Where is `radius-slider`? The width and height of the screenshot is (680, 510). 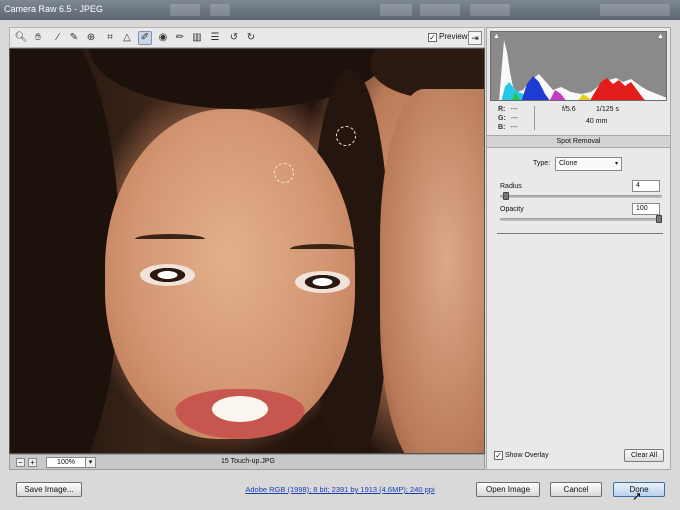
radius-slider is located at coordinates (581, 196).